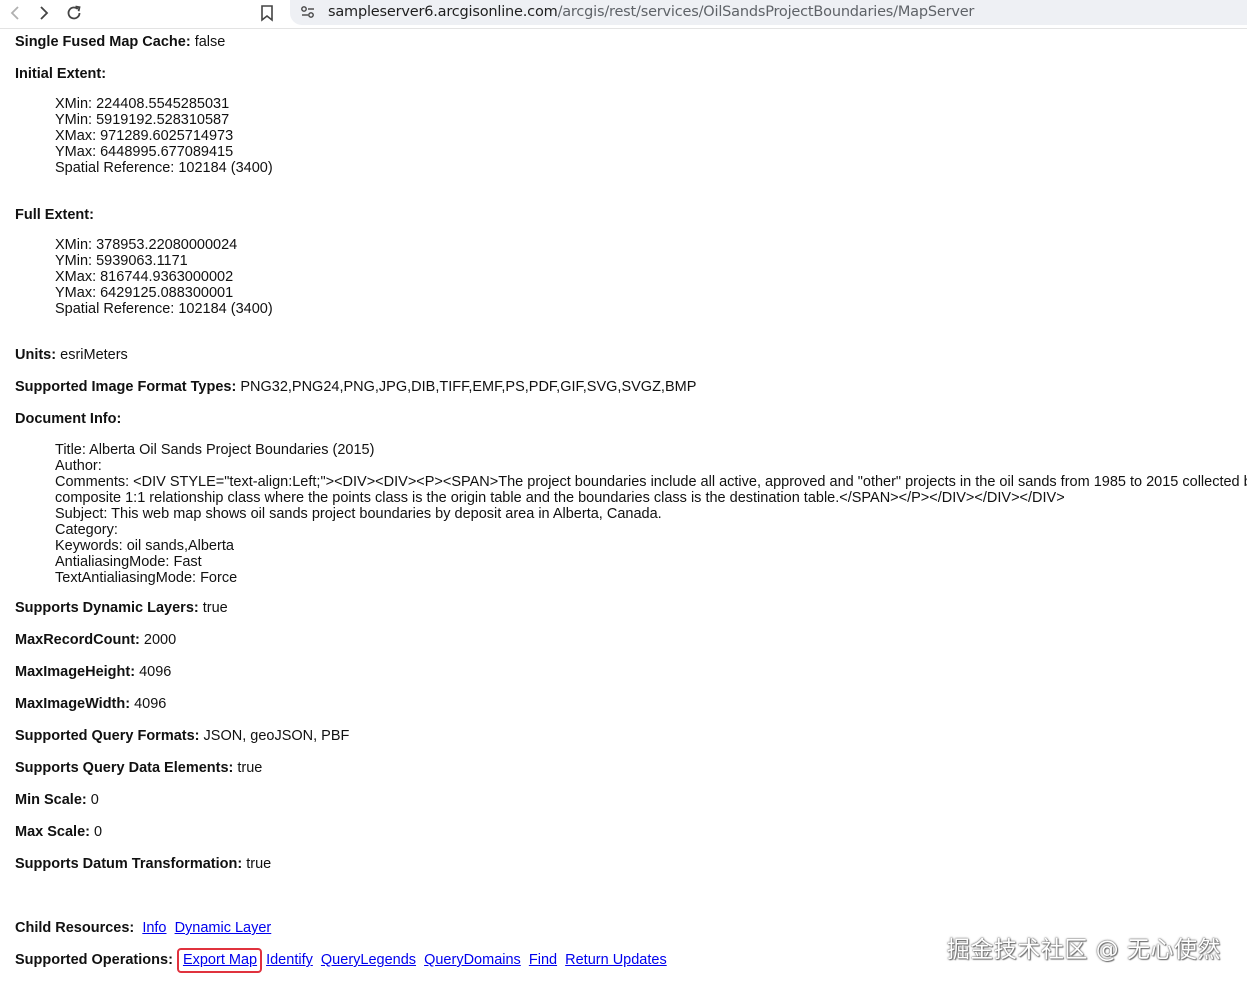 This screenshot has height=986, width=1247. I want to click on min-scale-row: Min Scale: 0, so click(57, 800).